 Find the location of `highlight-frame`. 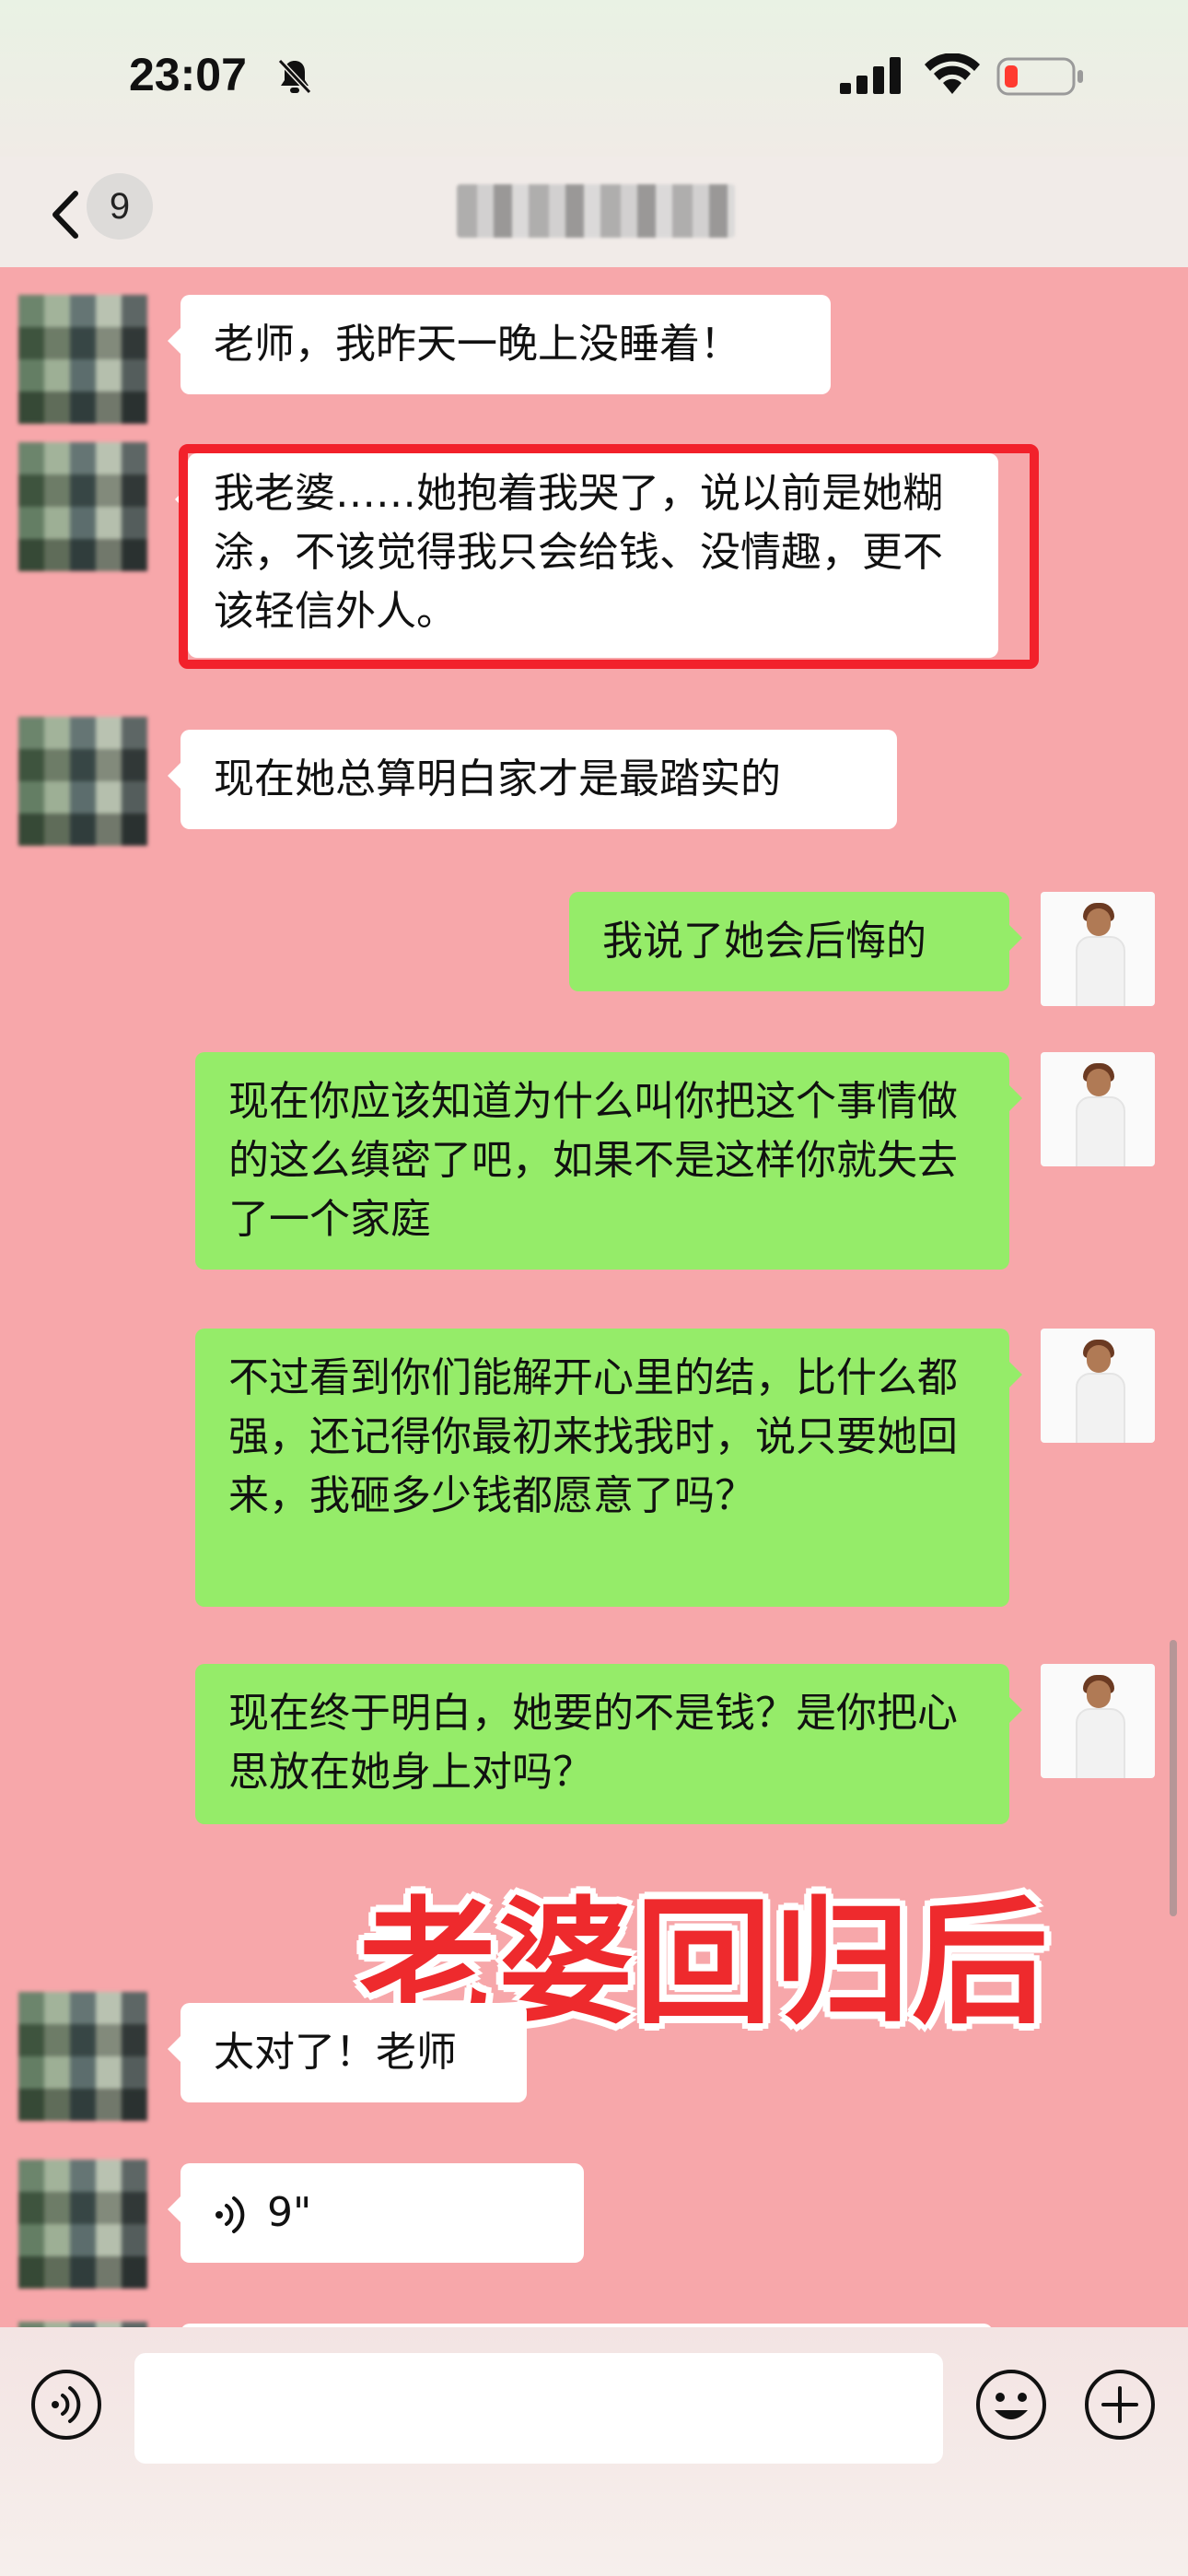

highlight-frame is located at coordinates (609, 556).